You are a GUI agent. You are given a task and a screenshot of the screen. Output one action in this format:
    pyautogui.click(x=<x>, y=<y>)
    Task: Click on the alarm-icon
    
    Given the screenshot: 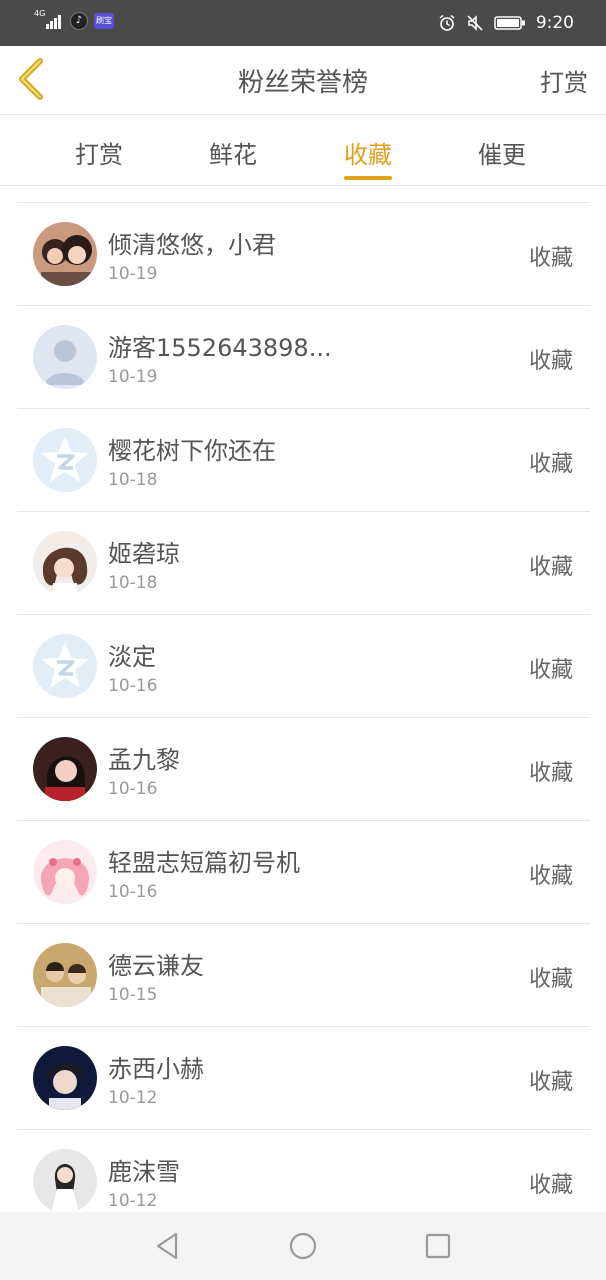 What is the action you would take?
    pyautogui.click(x=447, y=22)
    